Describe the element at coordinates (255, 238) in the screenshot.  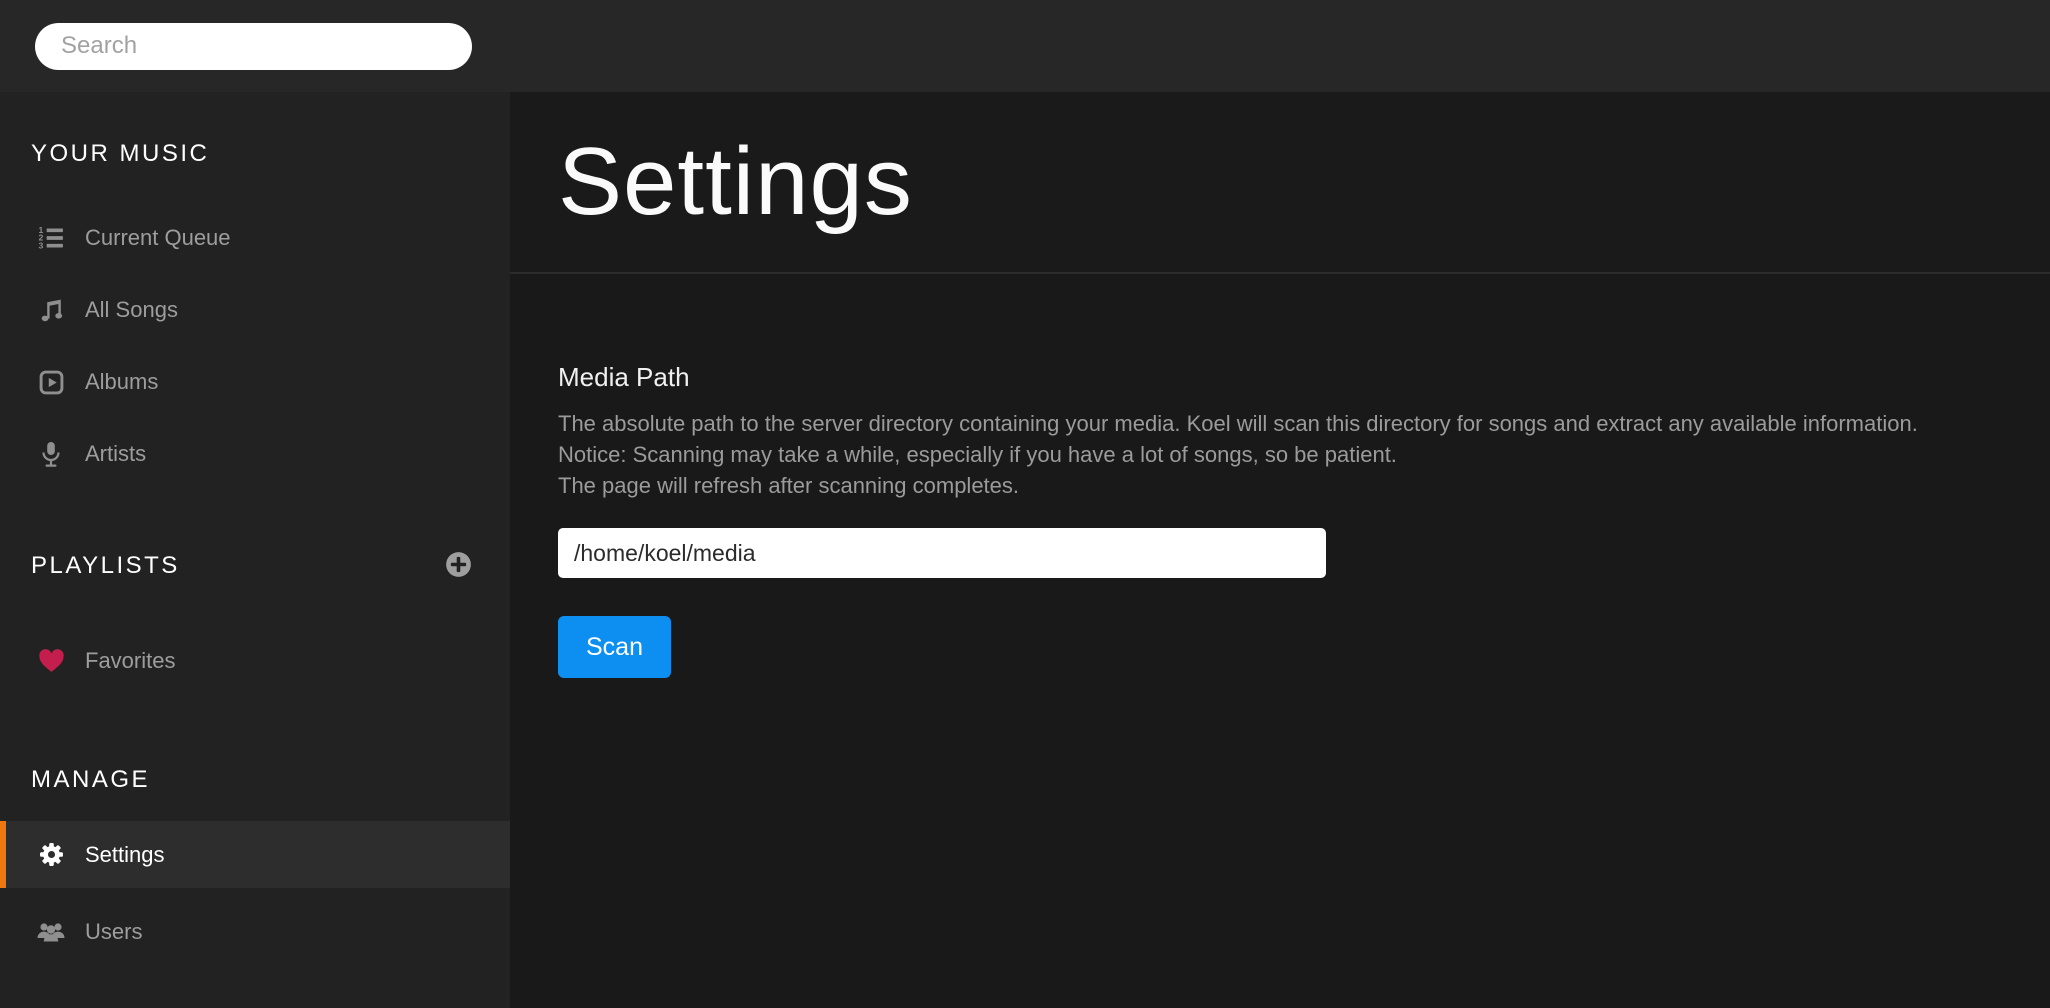
I see `sidebar-item-current-queue: 1 2 3 Current Queue` at that location.